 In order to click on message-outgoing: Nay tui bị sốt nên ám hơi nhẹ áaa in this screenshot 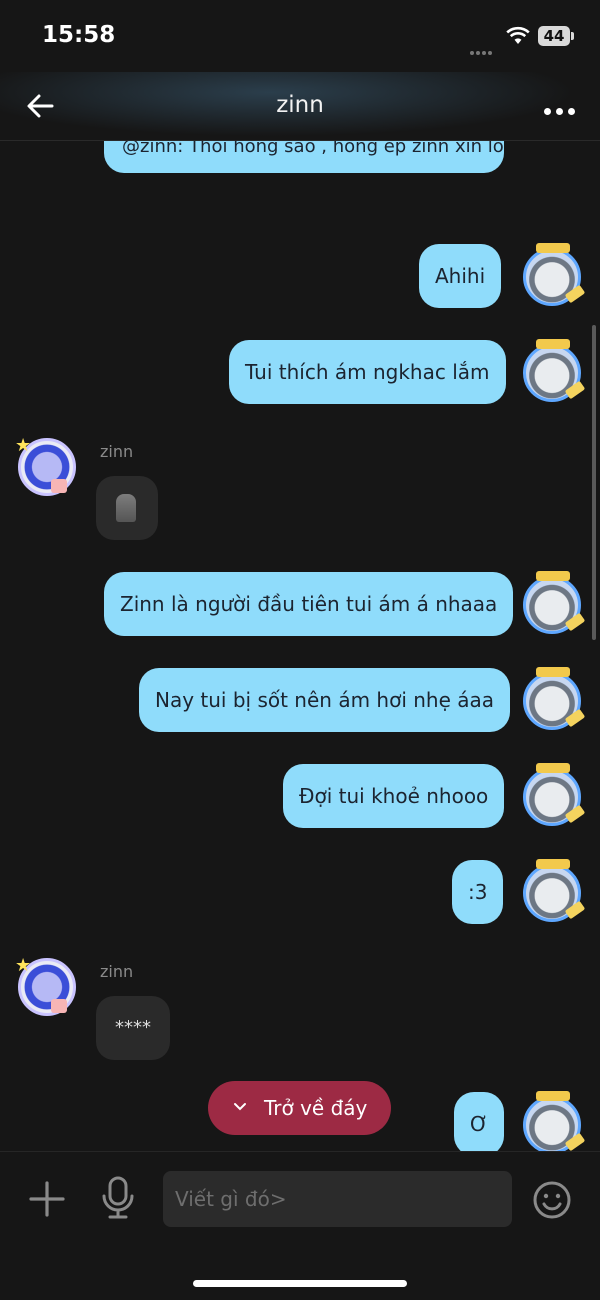, I will do `click(325, 700)`.